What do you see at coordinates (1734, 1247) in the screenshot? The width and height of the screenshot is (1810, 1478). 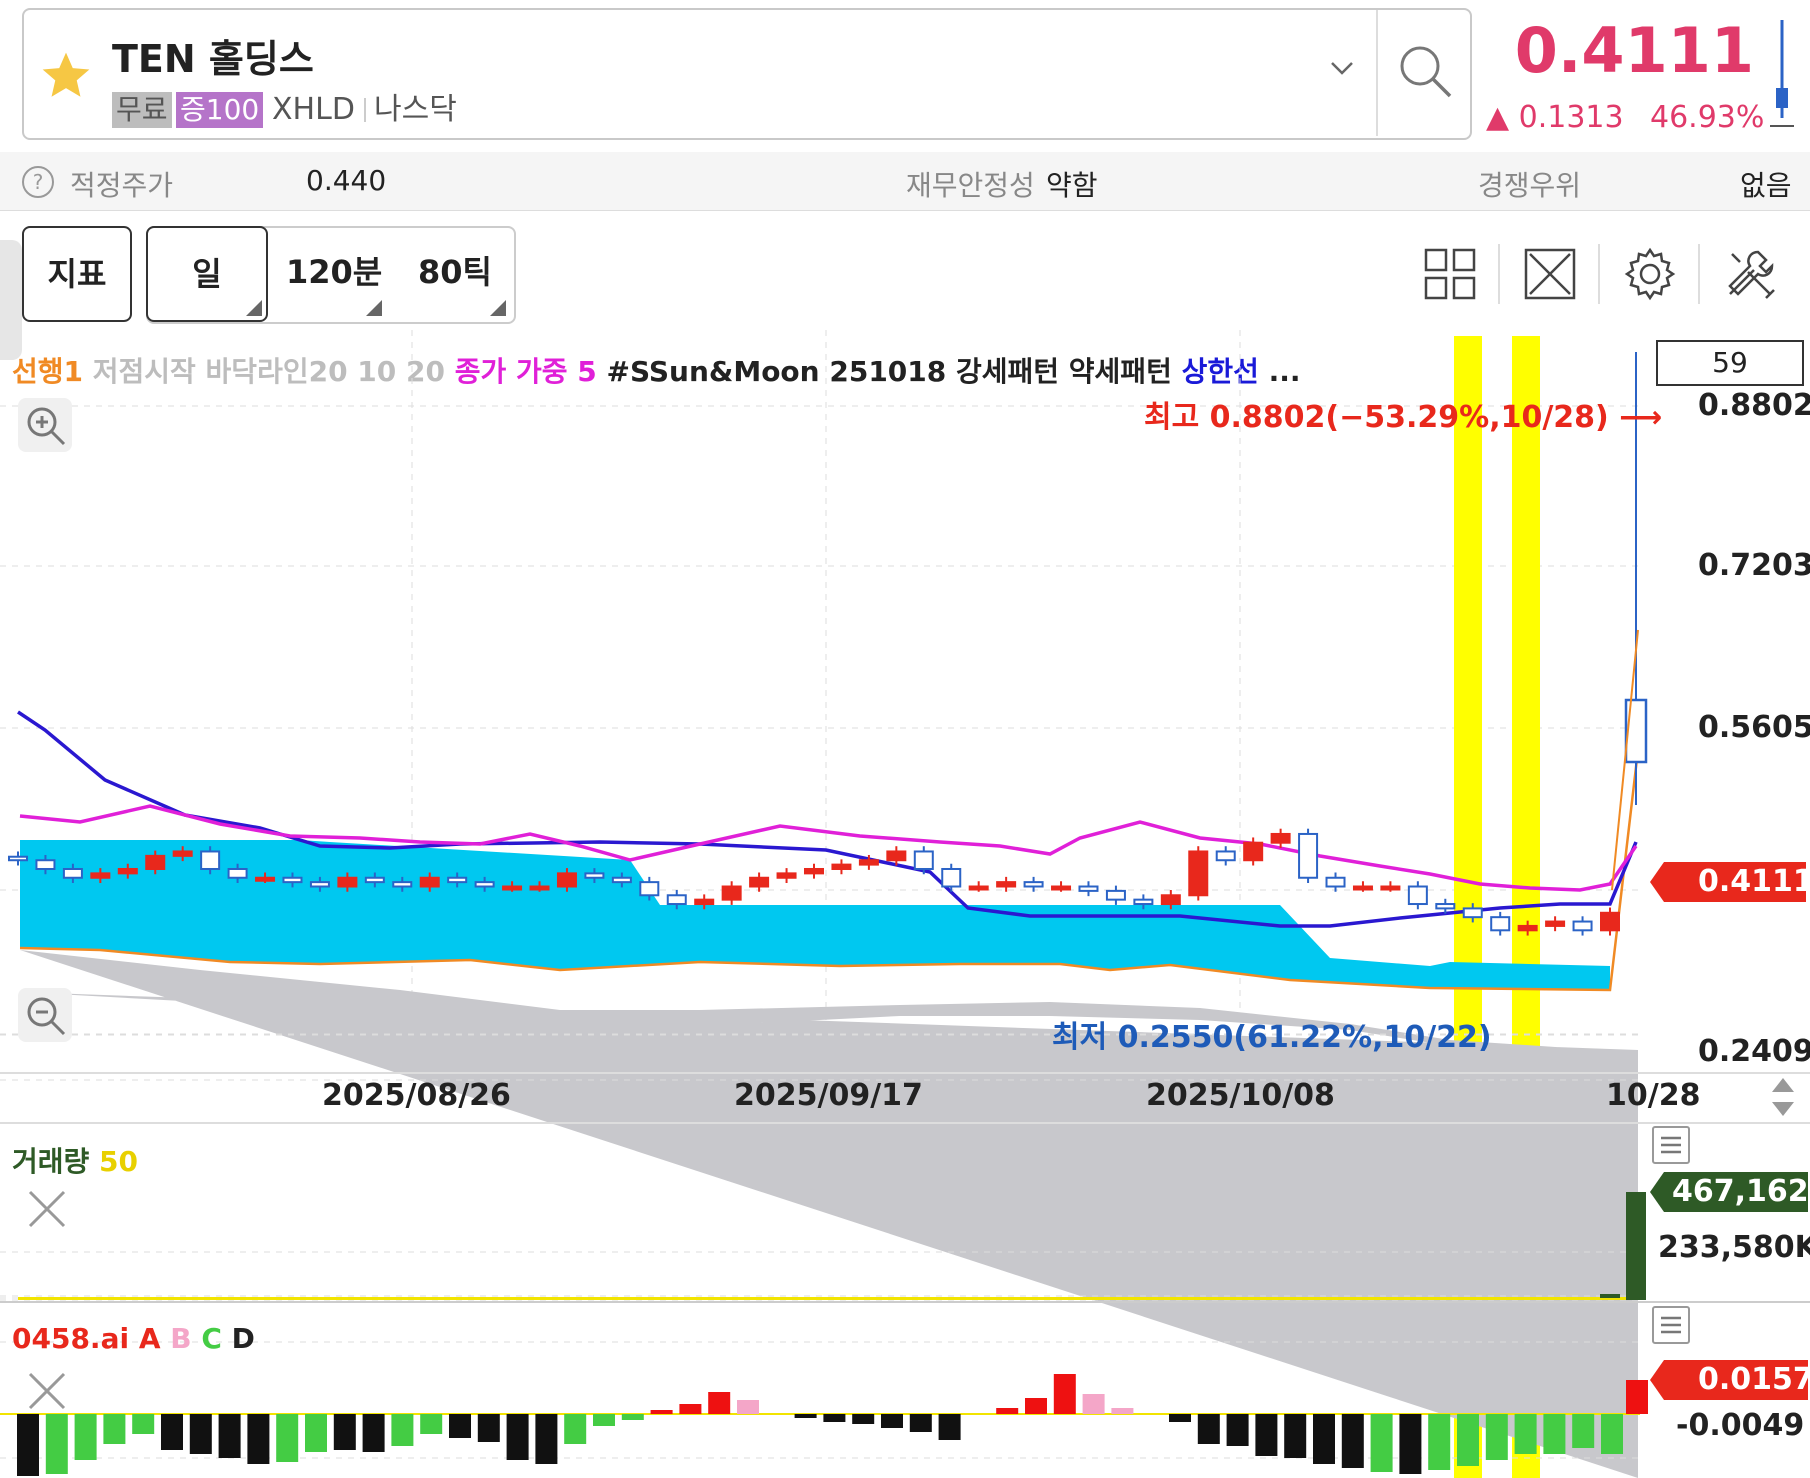 I see `volume-mid-label: 233,580K` at bounding box center [1734, 1247].